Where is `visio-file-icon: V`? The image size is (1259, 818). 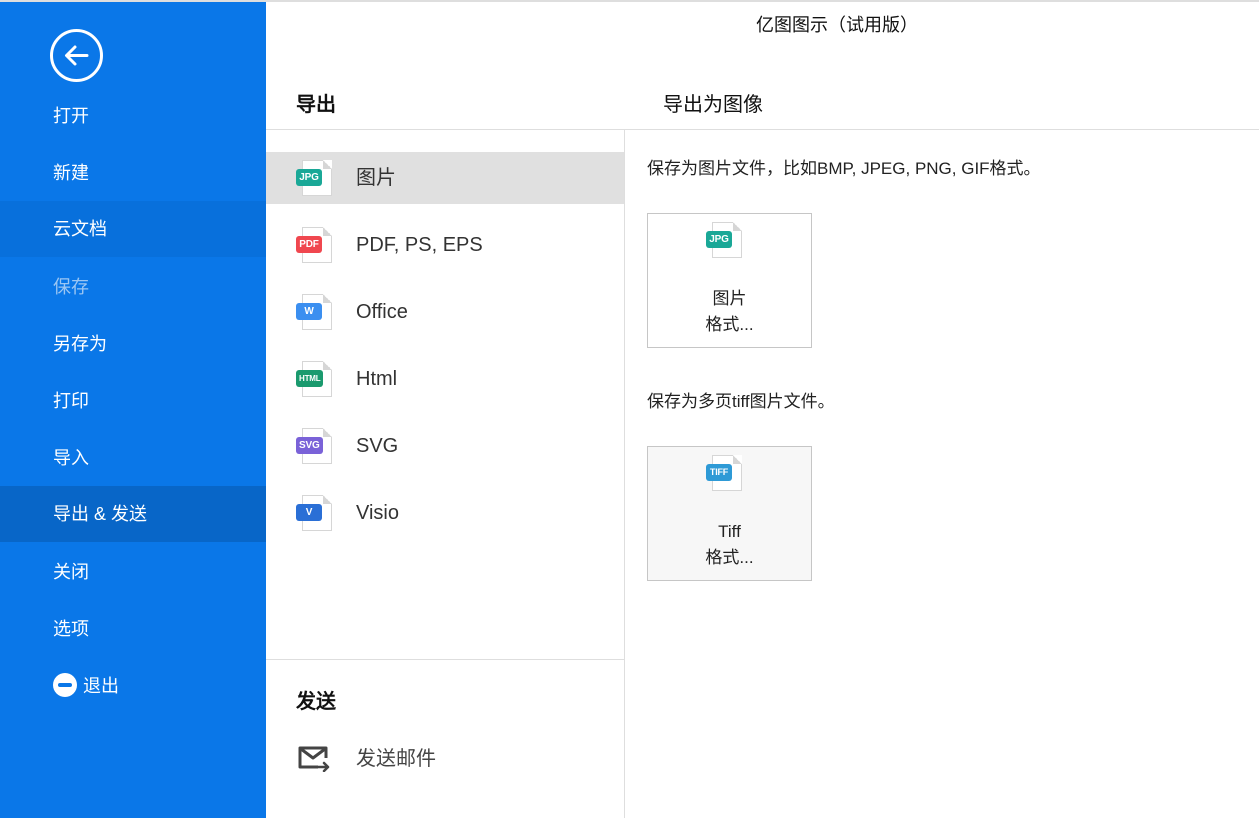 visio-file-icon: V is located at coordinates (315, 513).